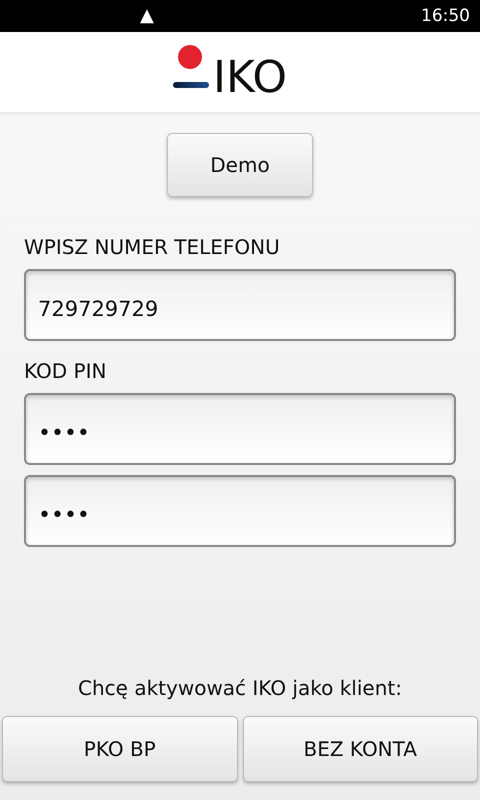 Image resolution: width=480 pixels, height=800 pixels. I want to click on signal-icon: ▲, so click(147, 16).